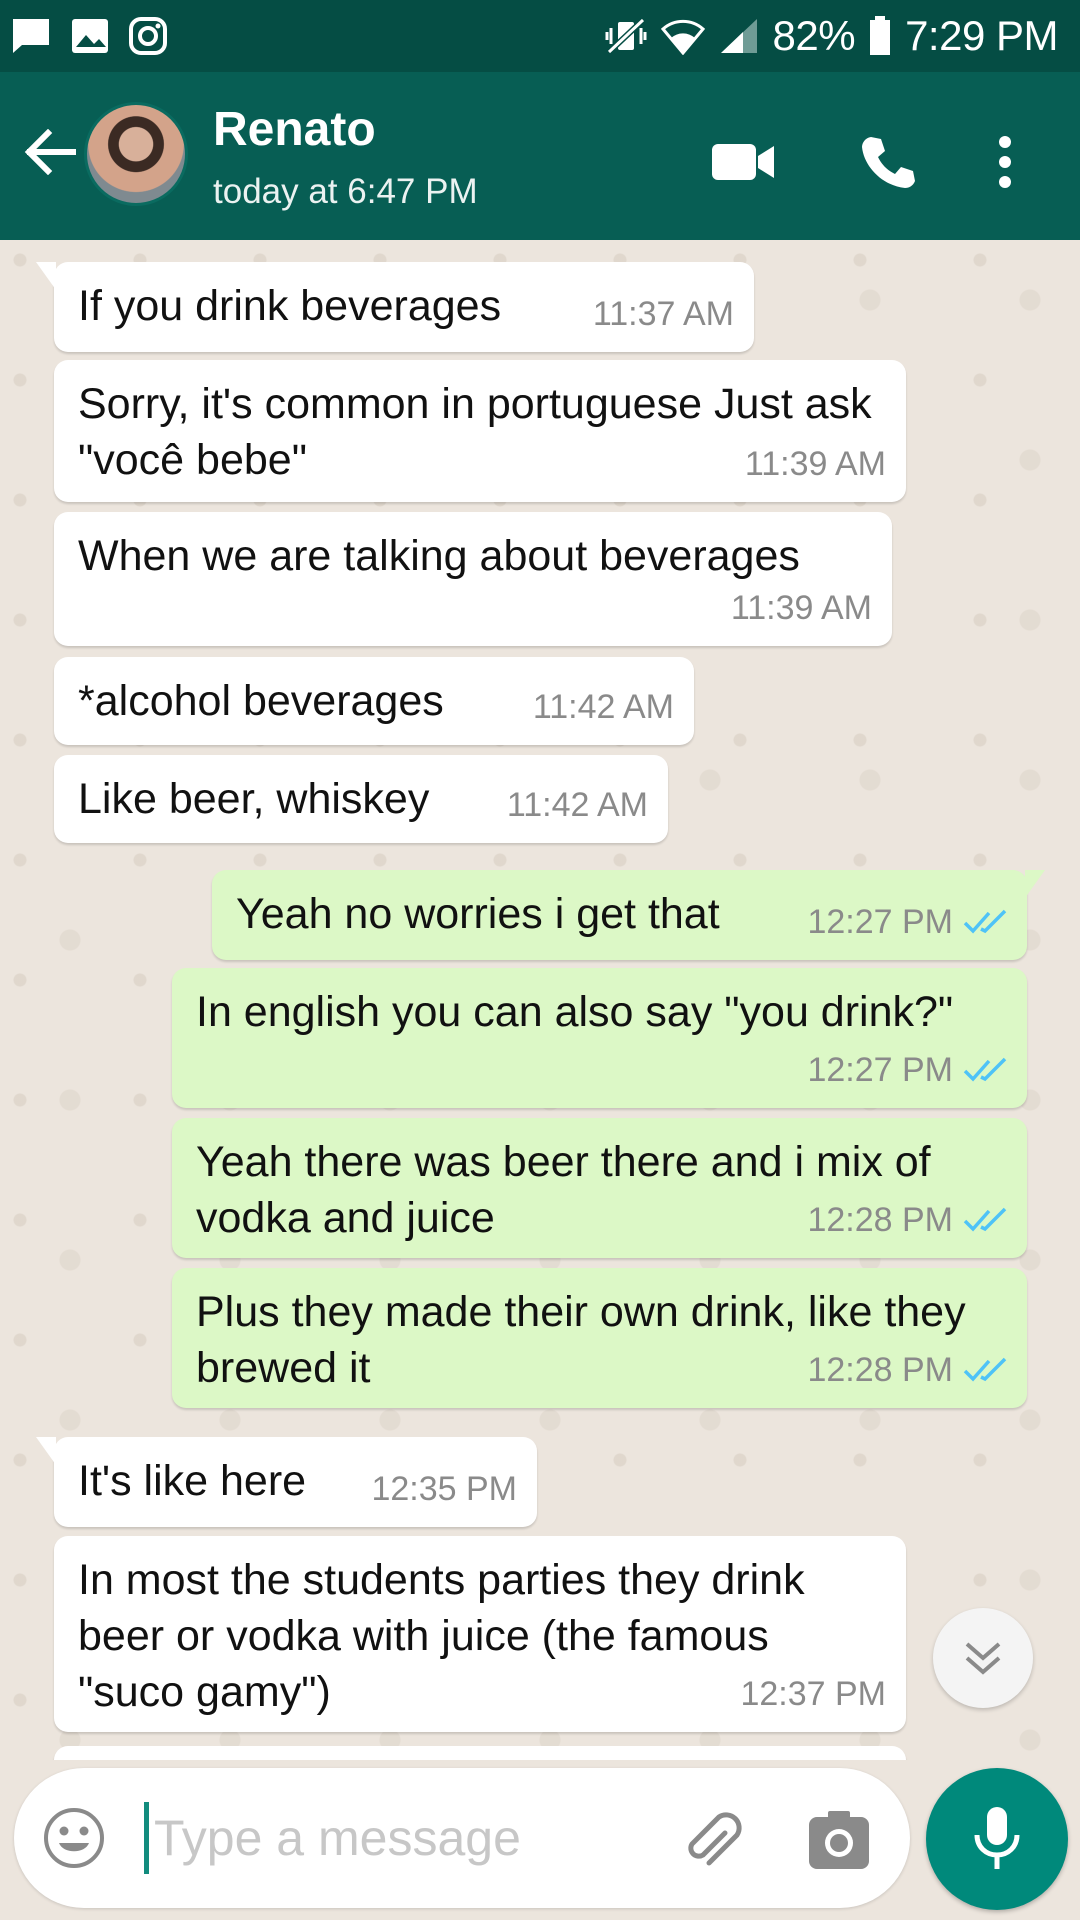  I want to click on message-time: 12:35 PM, so click(444, 1489).